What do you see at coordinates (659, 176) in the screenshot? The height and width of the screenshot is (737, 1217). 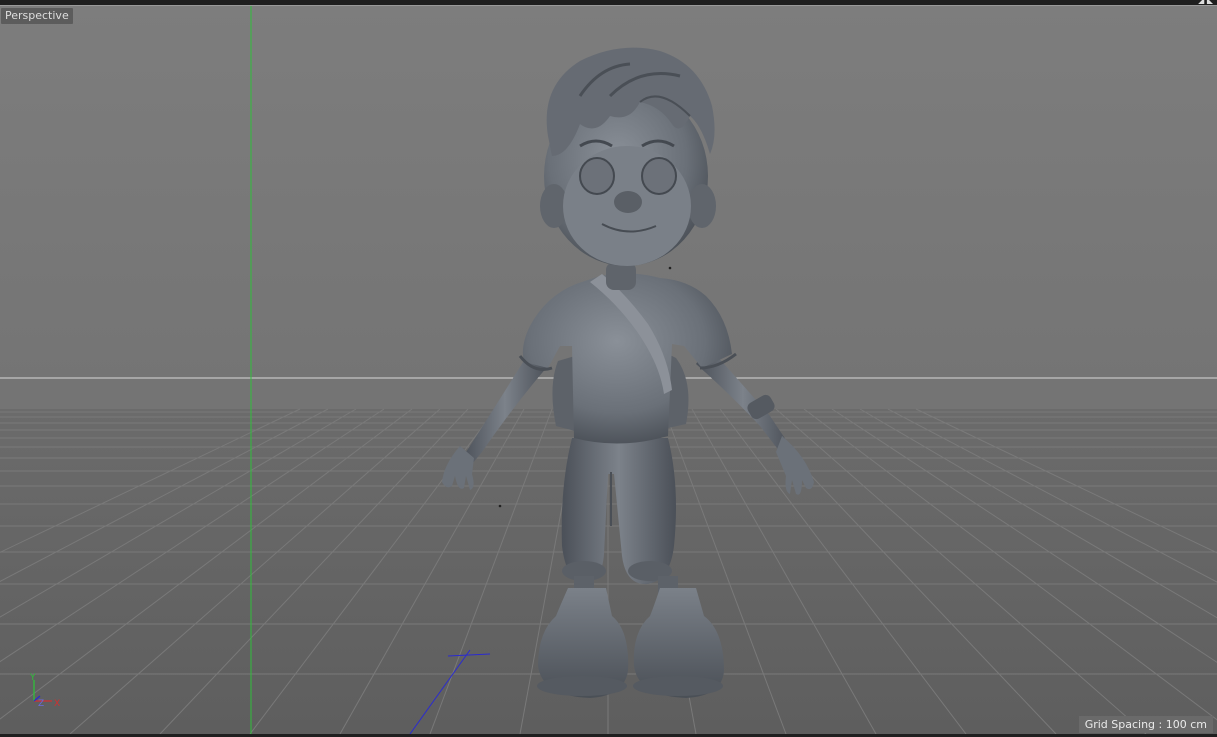 I see `right-eye` at bounding box center [659, 176].